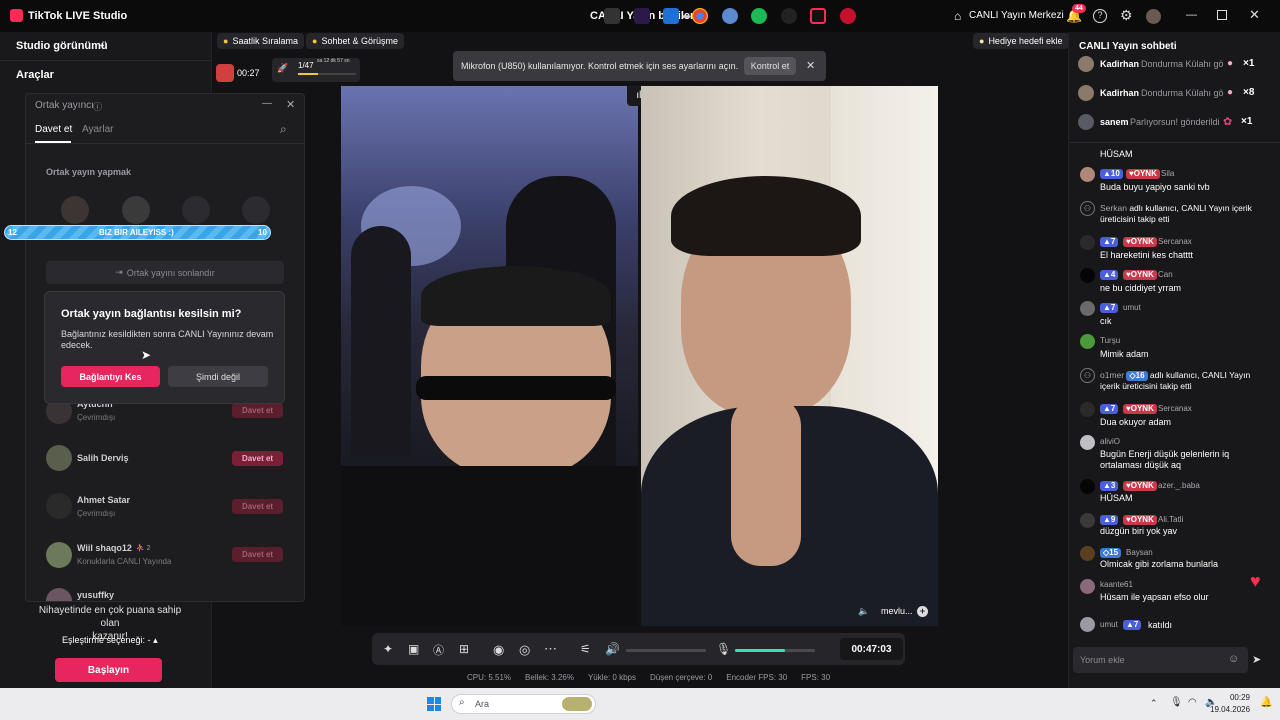  I want to click on chat-message-text: Dua okuyor adam, so click(1136, 422).